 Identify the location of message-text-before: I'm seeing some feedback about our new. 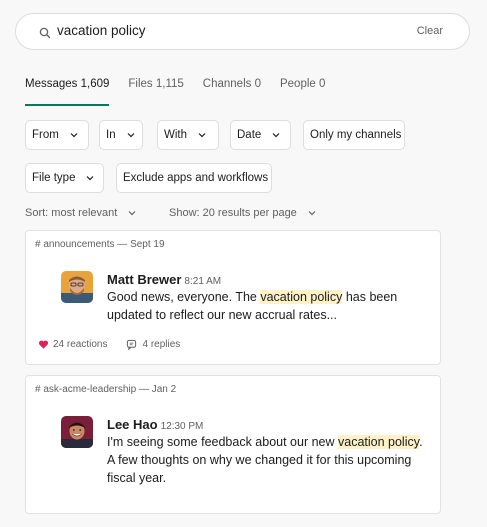
(222, 442).